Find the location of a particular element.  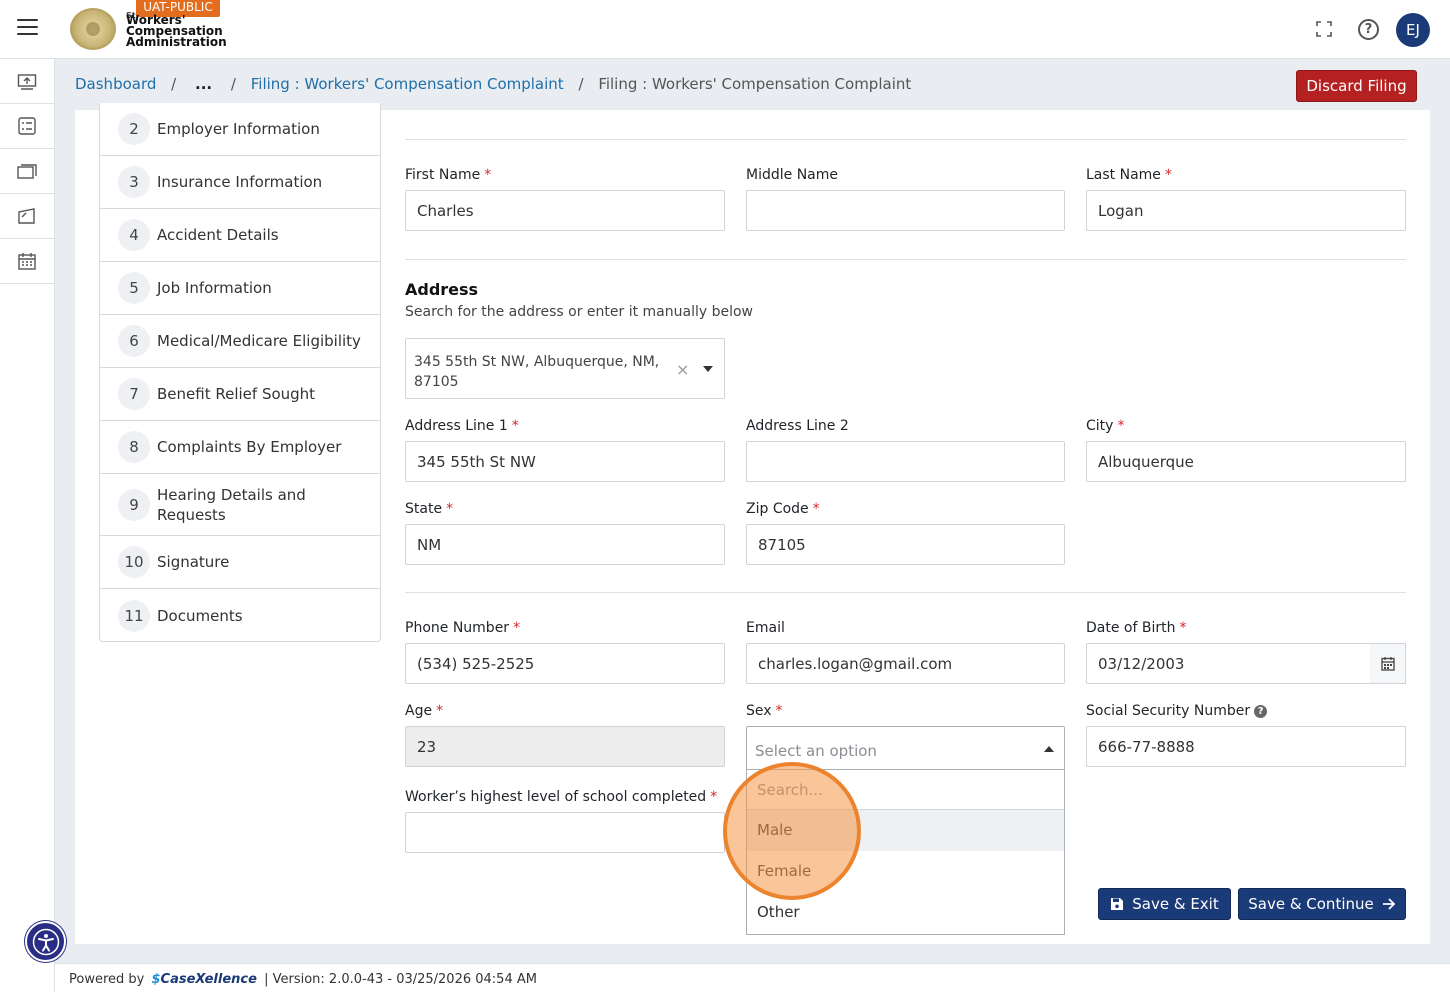

label-text: Date of Birth is located at coordinates (1131, 628).